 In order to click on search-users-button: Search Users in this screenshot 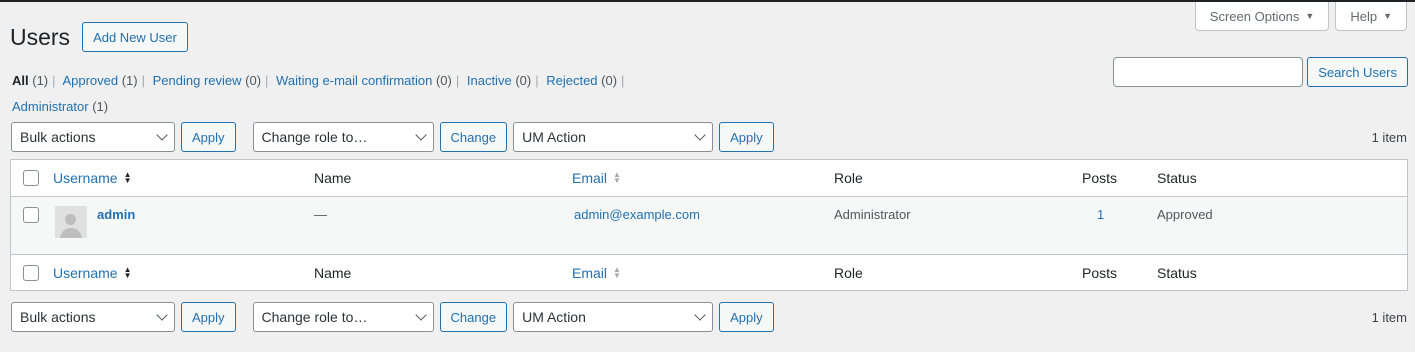, I will do `click(1357, 72)`.